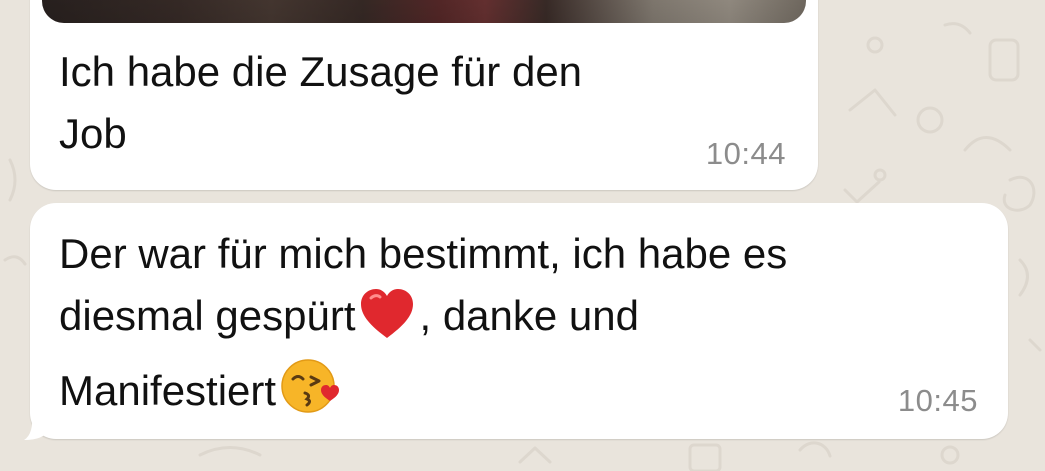 Image resolution: width=1045 pixels, height=471 pixels. I want to click on message-text: Ich habe die Zusage für den Job, so click(321, 102).